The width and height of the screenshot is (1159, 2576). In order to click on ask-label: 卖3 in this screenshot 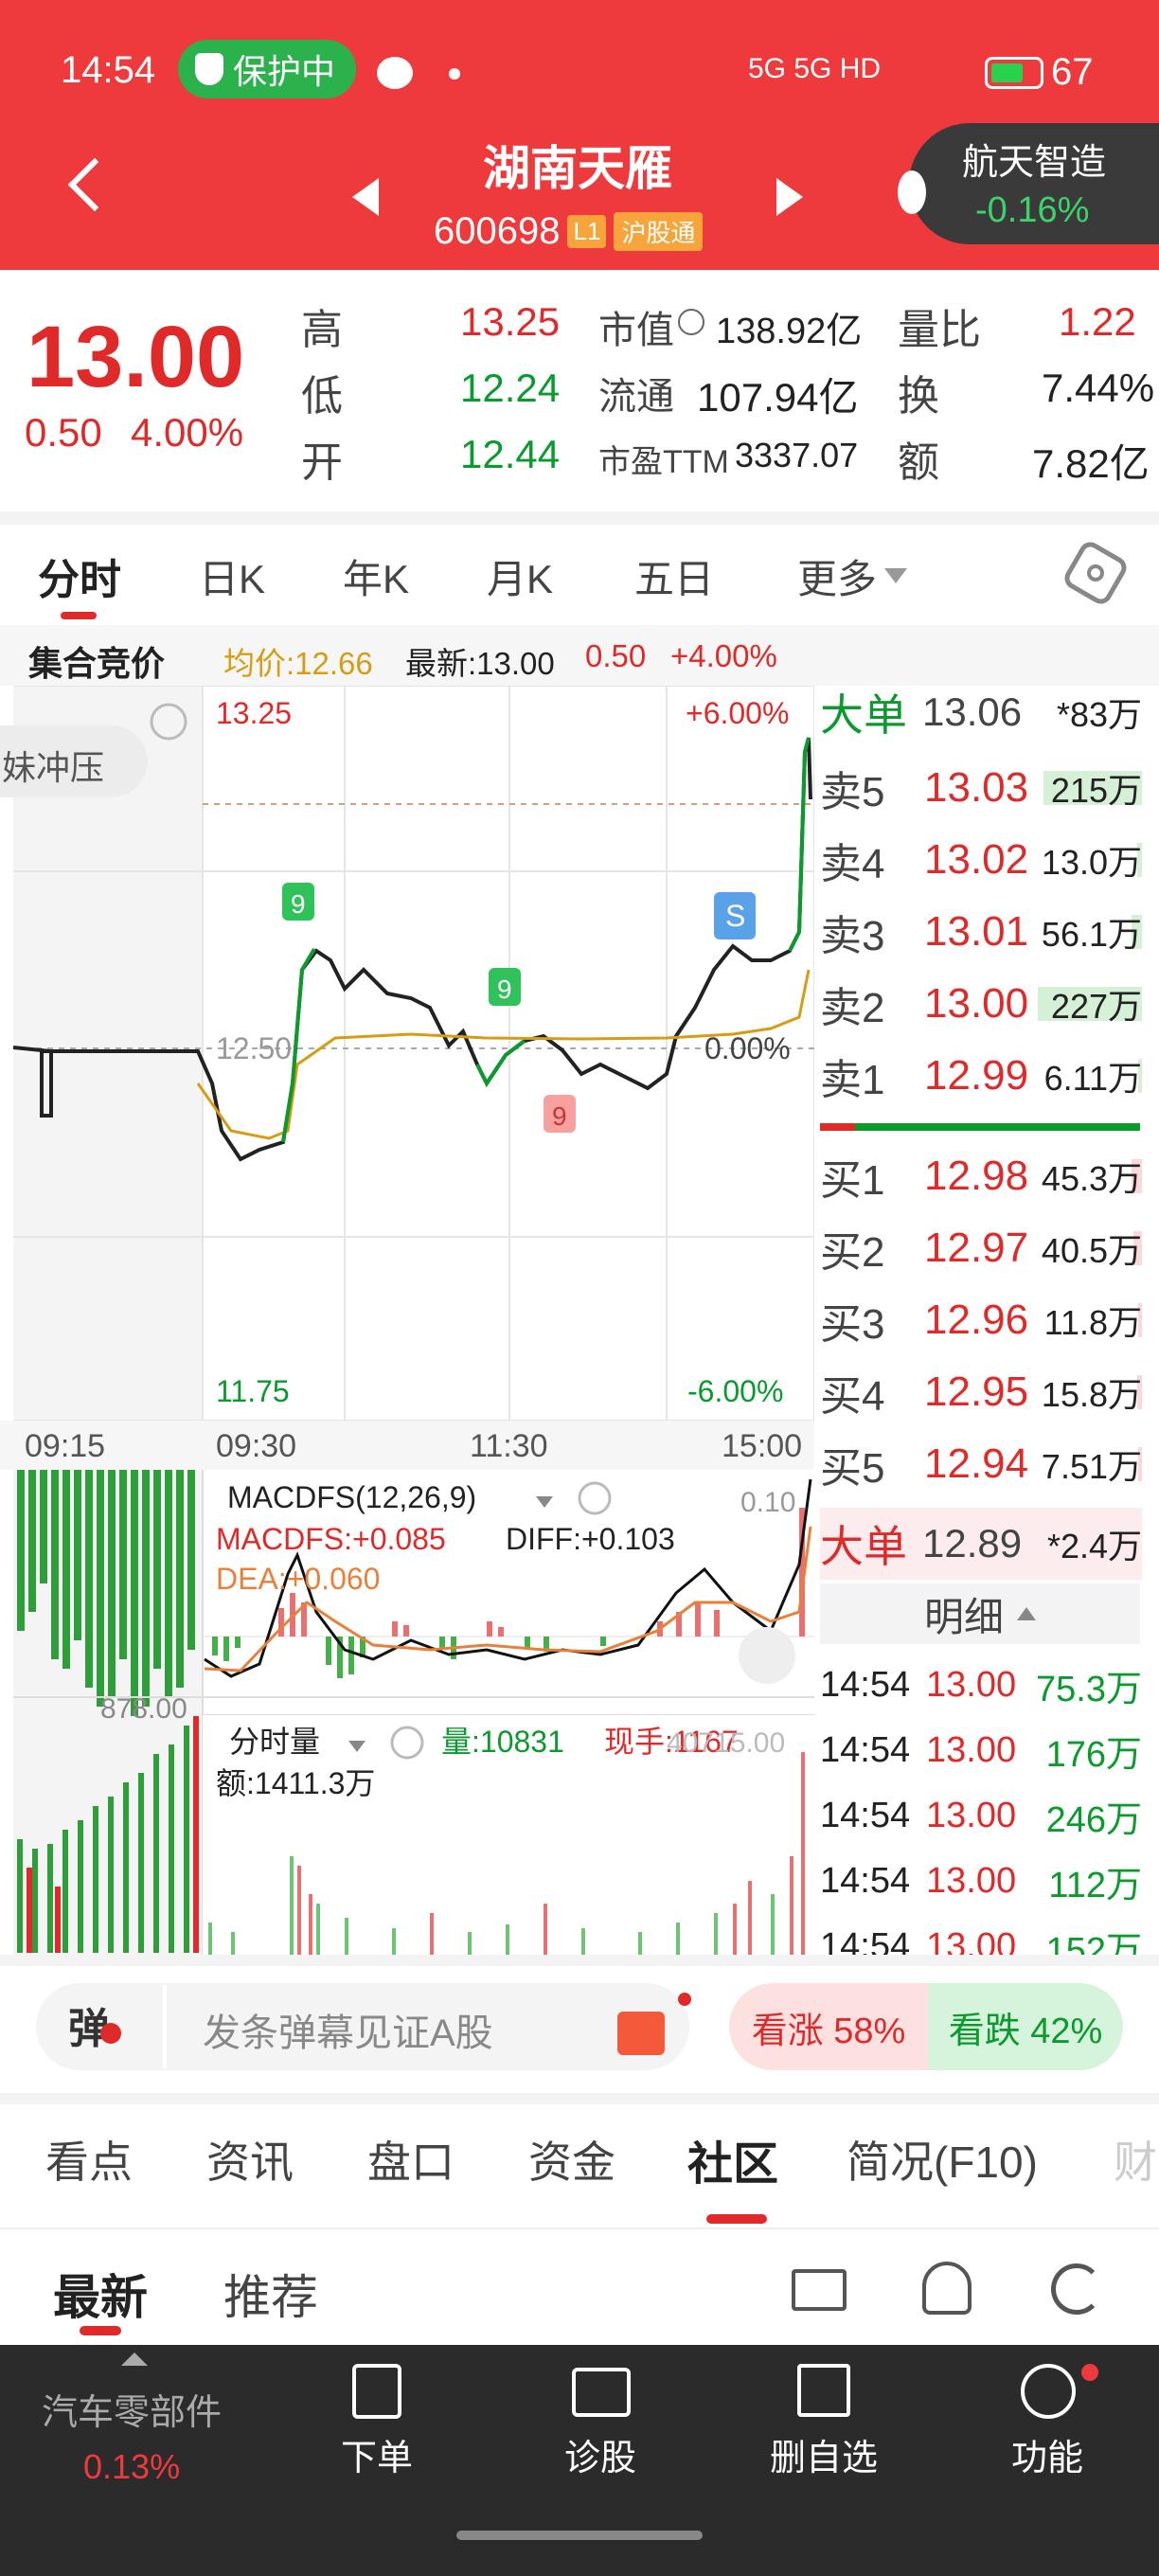, I will do `click(852, 936)`.